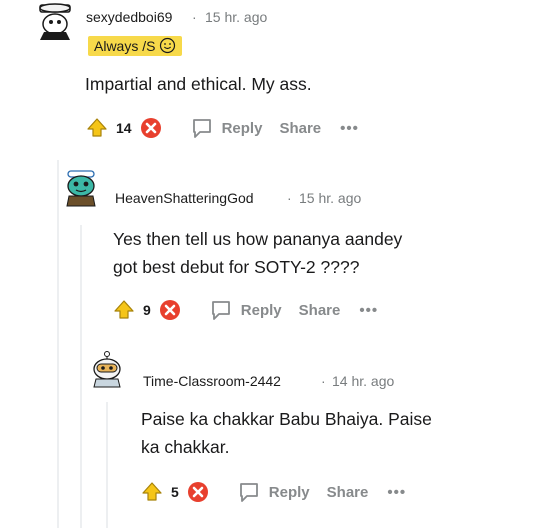 This screenshot has width=538, height=528. I want to click on comment-body-line: Yes then tell us how pananya aandey, so click(258, 239).